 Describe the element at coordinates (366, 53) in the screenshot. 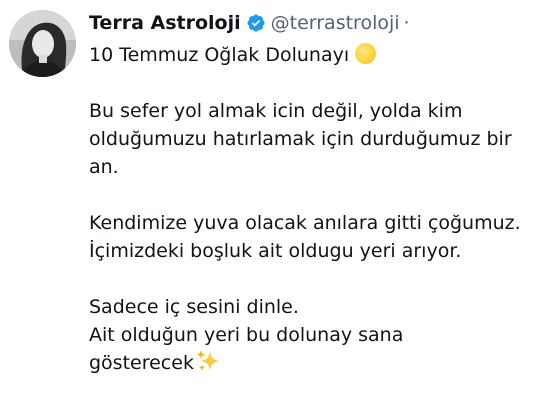

I see `full-moon-icon` at that location.